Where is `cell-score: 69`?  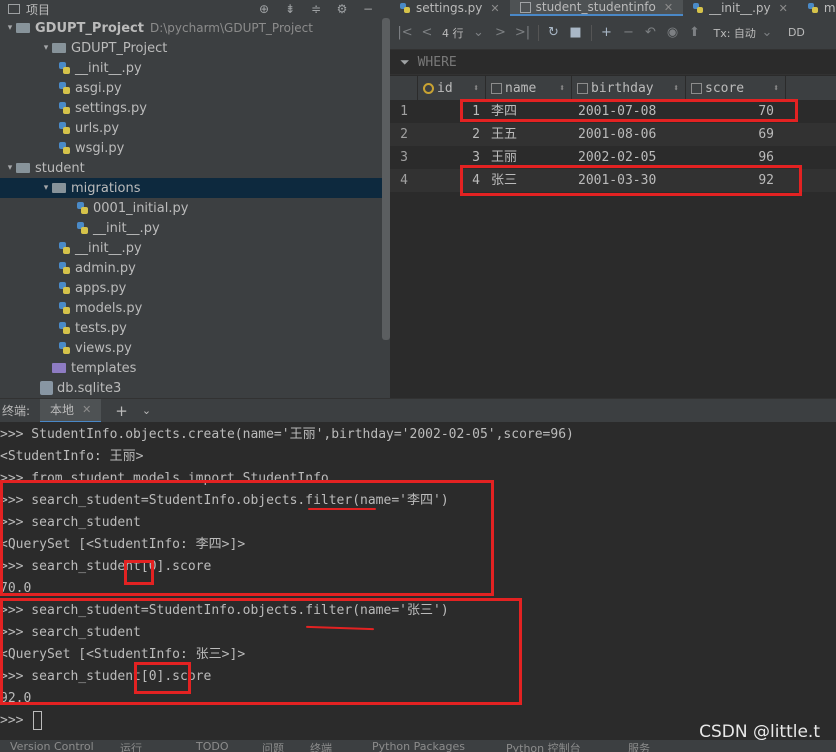 cell-score: 69 is located at coordinates (732, 134).